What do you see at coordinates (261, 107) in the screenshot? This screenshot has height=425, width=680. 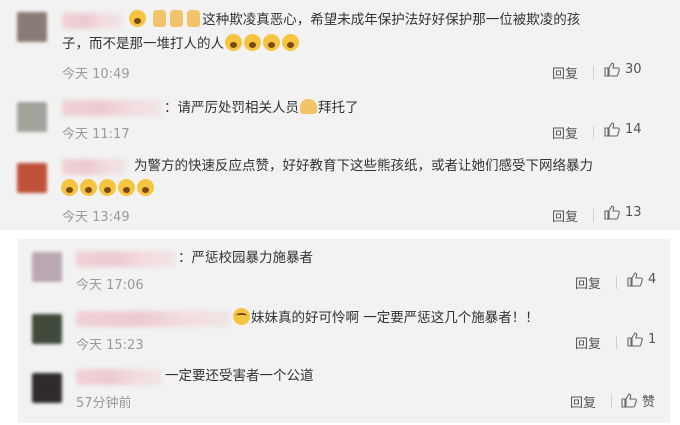 I see `comment-text: ：请严厉处罚相关人员 拜托了` at bounding box center [261, 107].